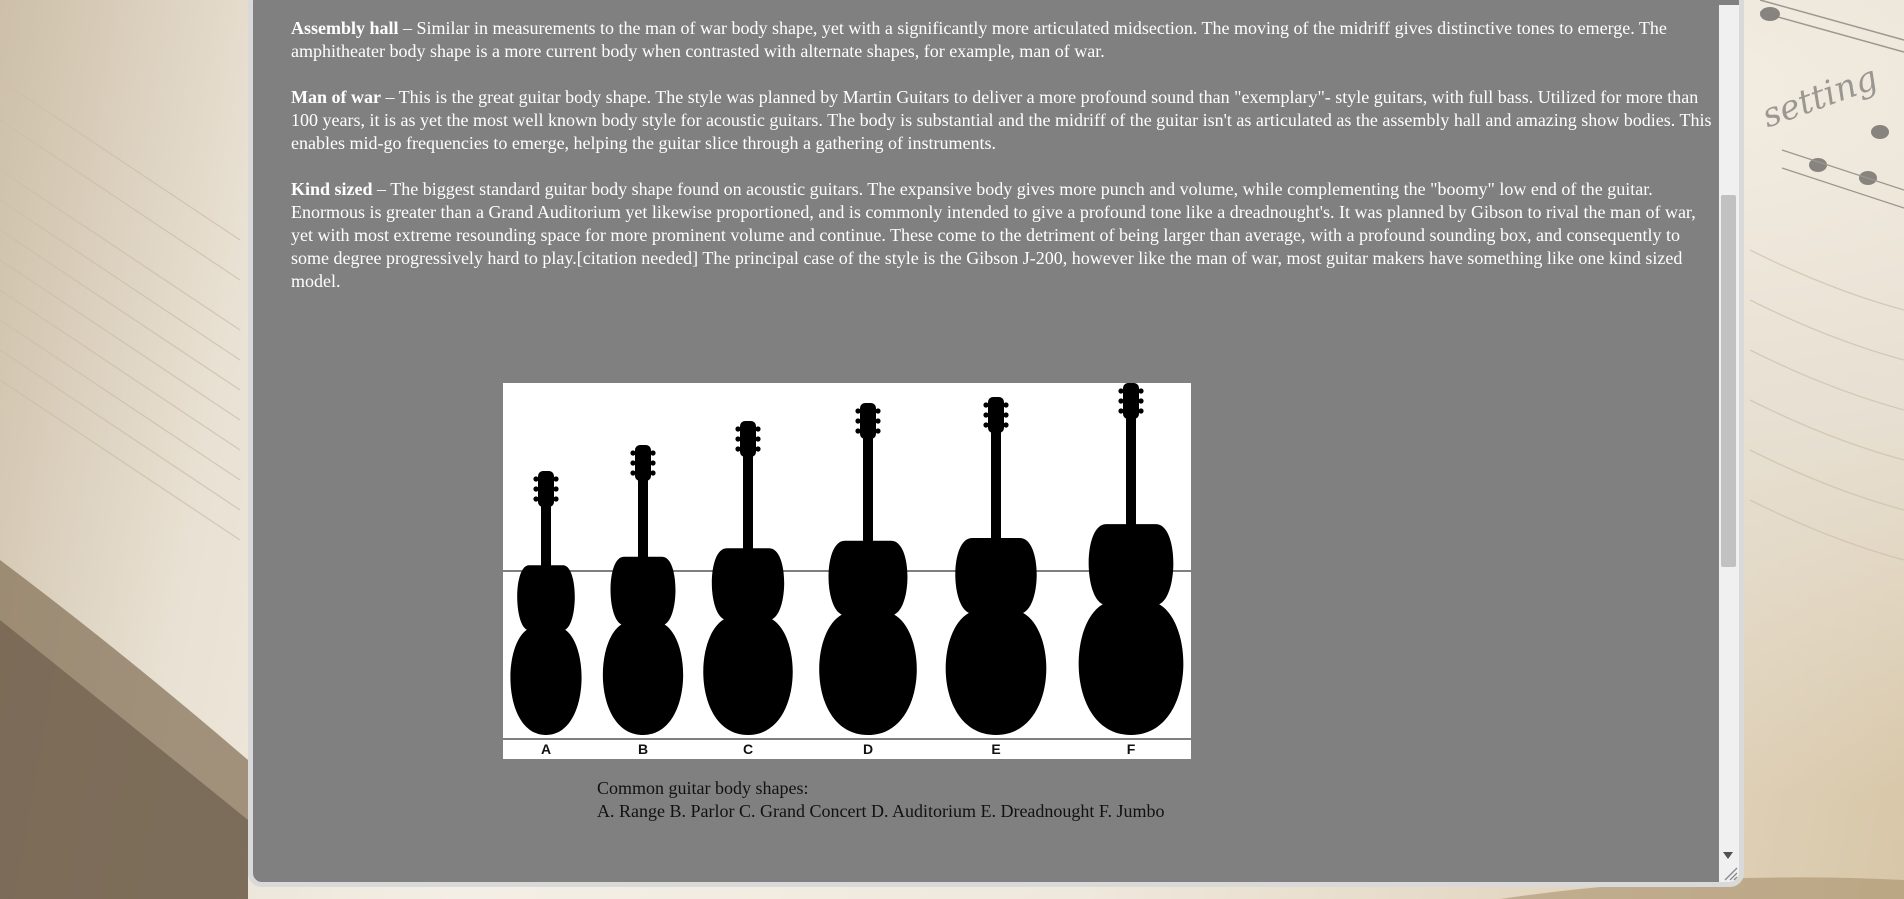 This screenshot has width=1904, height=899. I want to click on guitar-silhouette-D, so click(868, 637).